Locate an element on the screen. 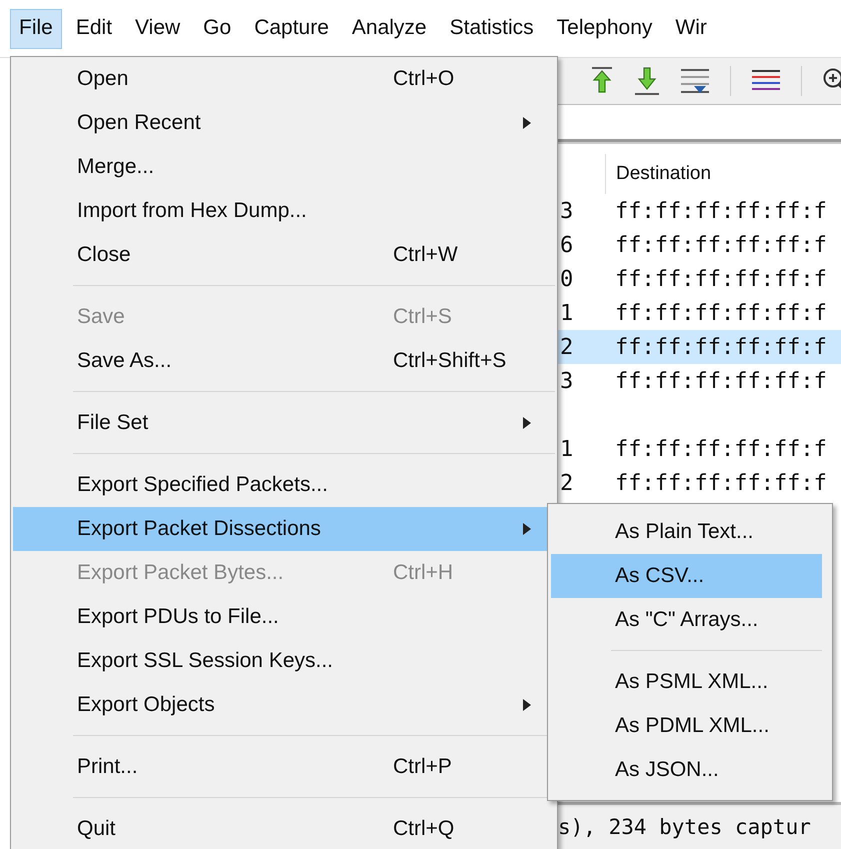 This screenshot has height=849, width=841. list-down-icon is located at coordinates (695, 81).